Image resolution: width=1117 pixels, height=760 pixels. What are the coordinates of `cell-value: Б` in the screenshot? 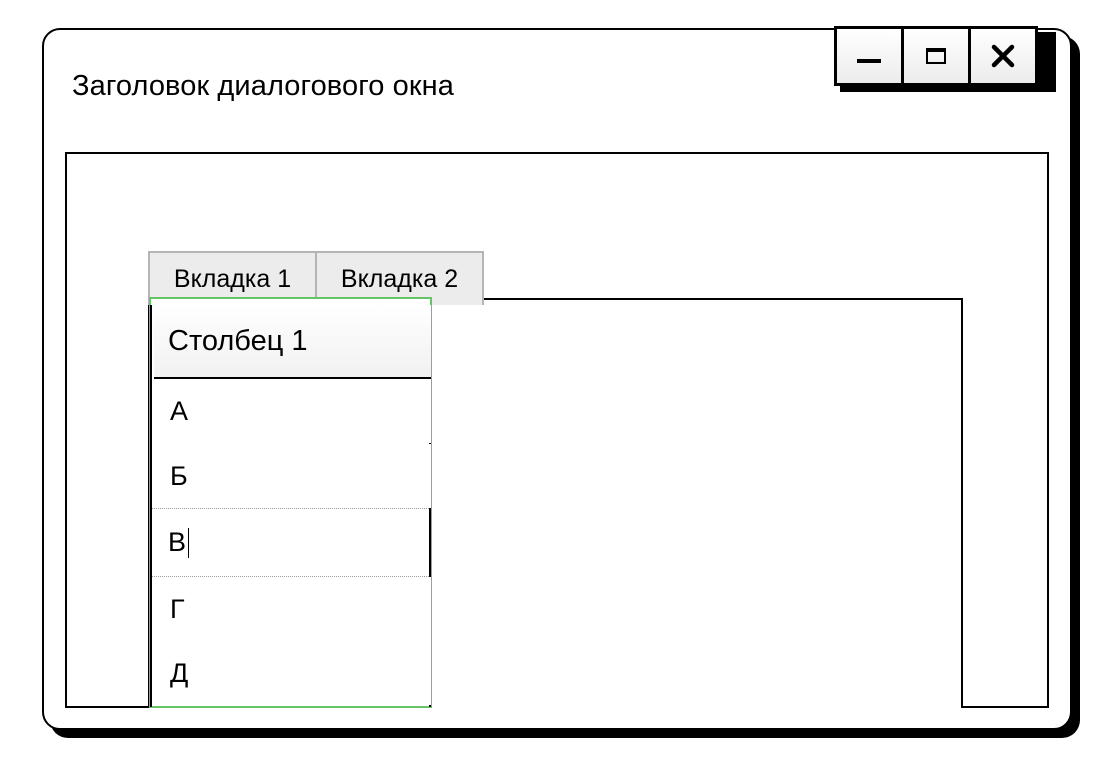 It's located at (179, 475).